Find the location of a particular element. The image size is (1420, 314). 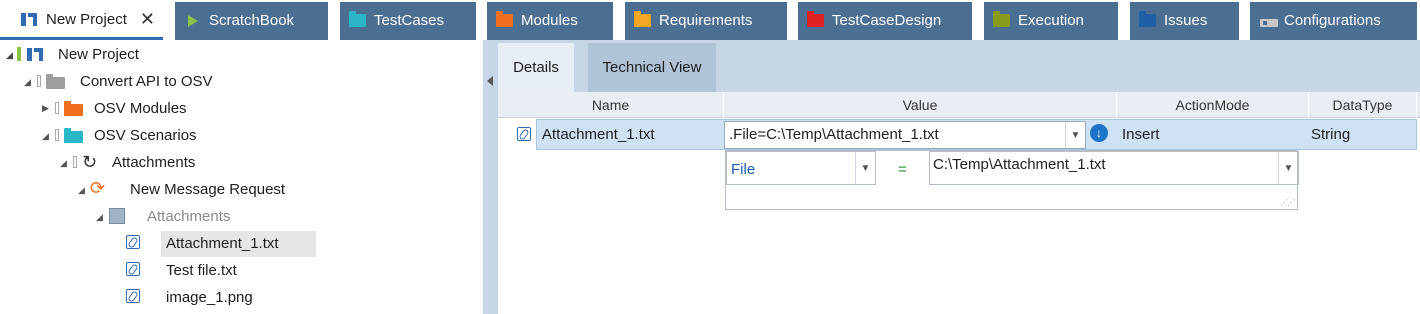

tab-technical-view: Technical View is located at coordinates (652, 67).